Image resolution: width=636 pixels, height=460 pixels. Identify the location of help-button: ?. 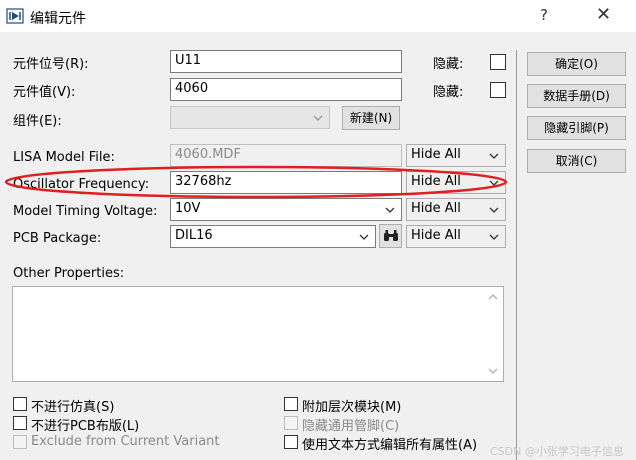
(544, 15).